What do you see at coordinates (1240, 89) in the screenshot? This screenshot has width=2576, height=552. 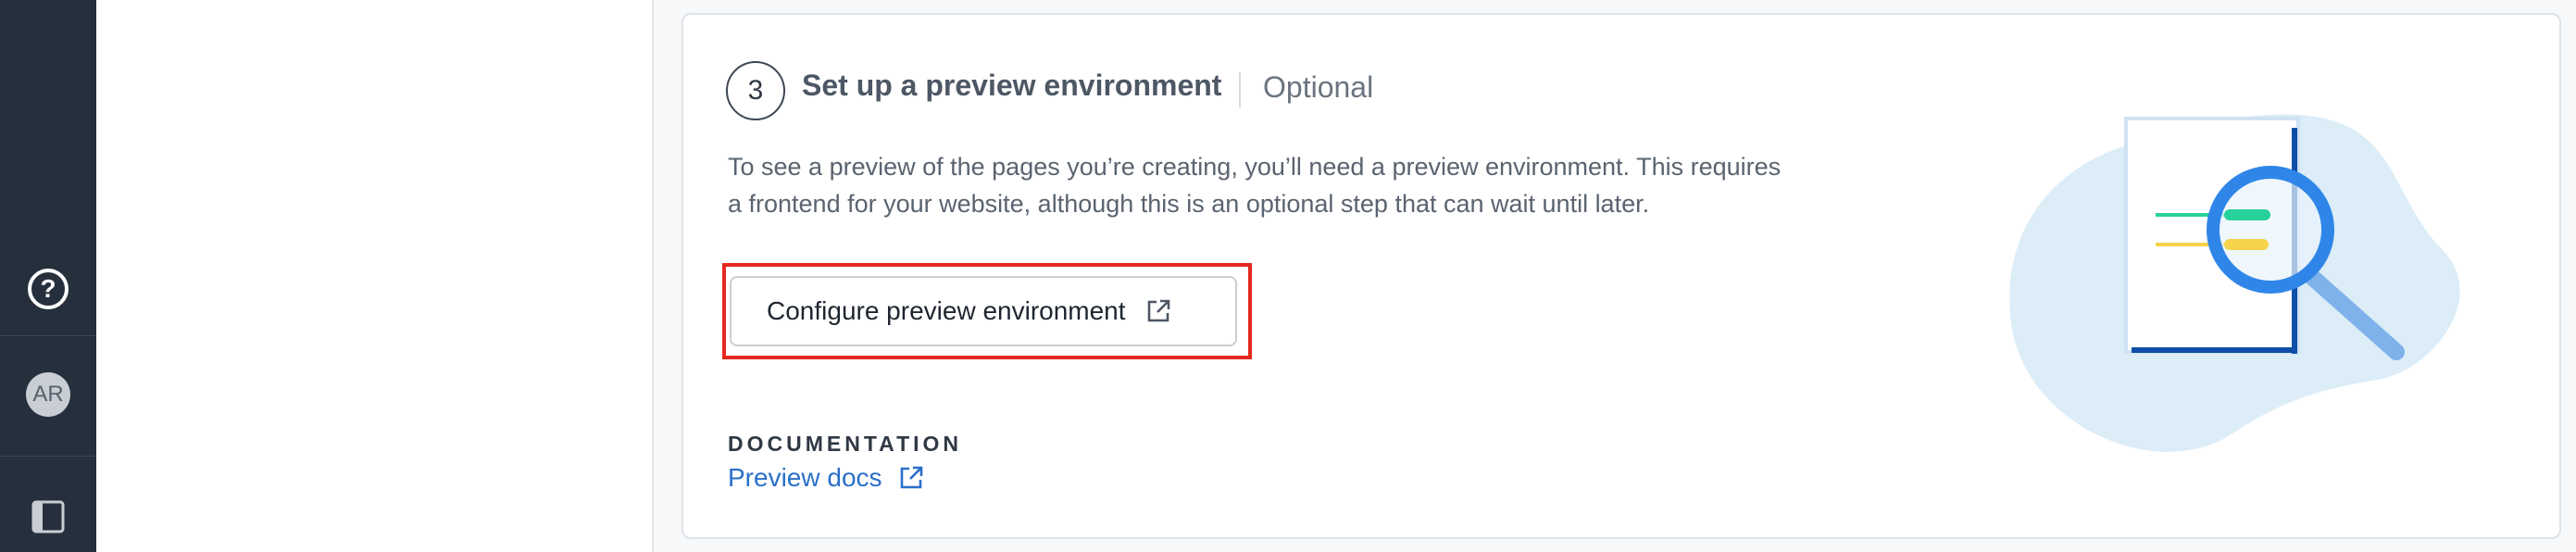 I see `title-divider` at bounding box center [1240, 89].